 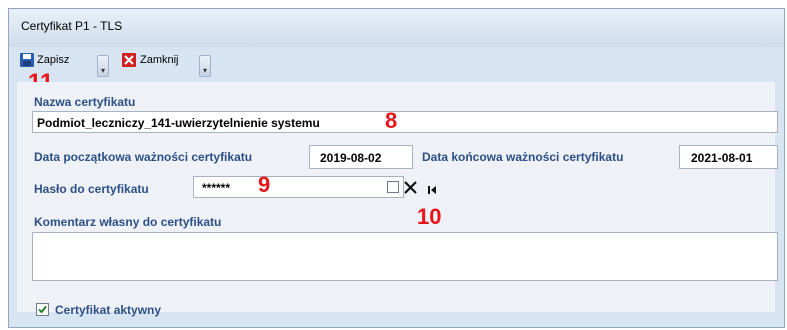 What do you see at coordinates (391, 120) in the screenshot?
I see `annotation-8: 8` at bounding box center [391, 120].